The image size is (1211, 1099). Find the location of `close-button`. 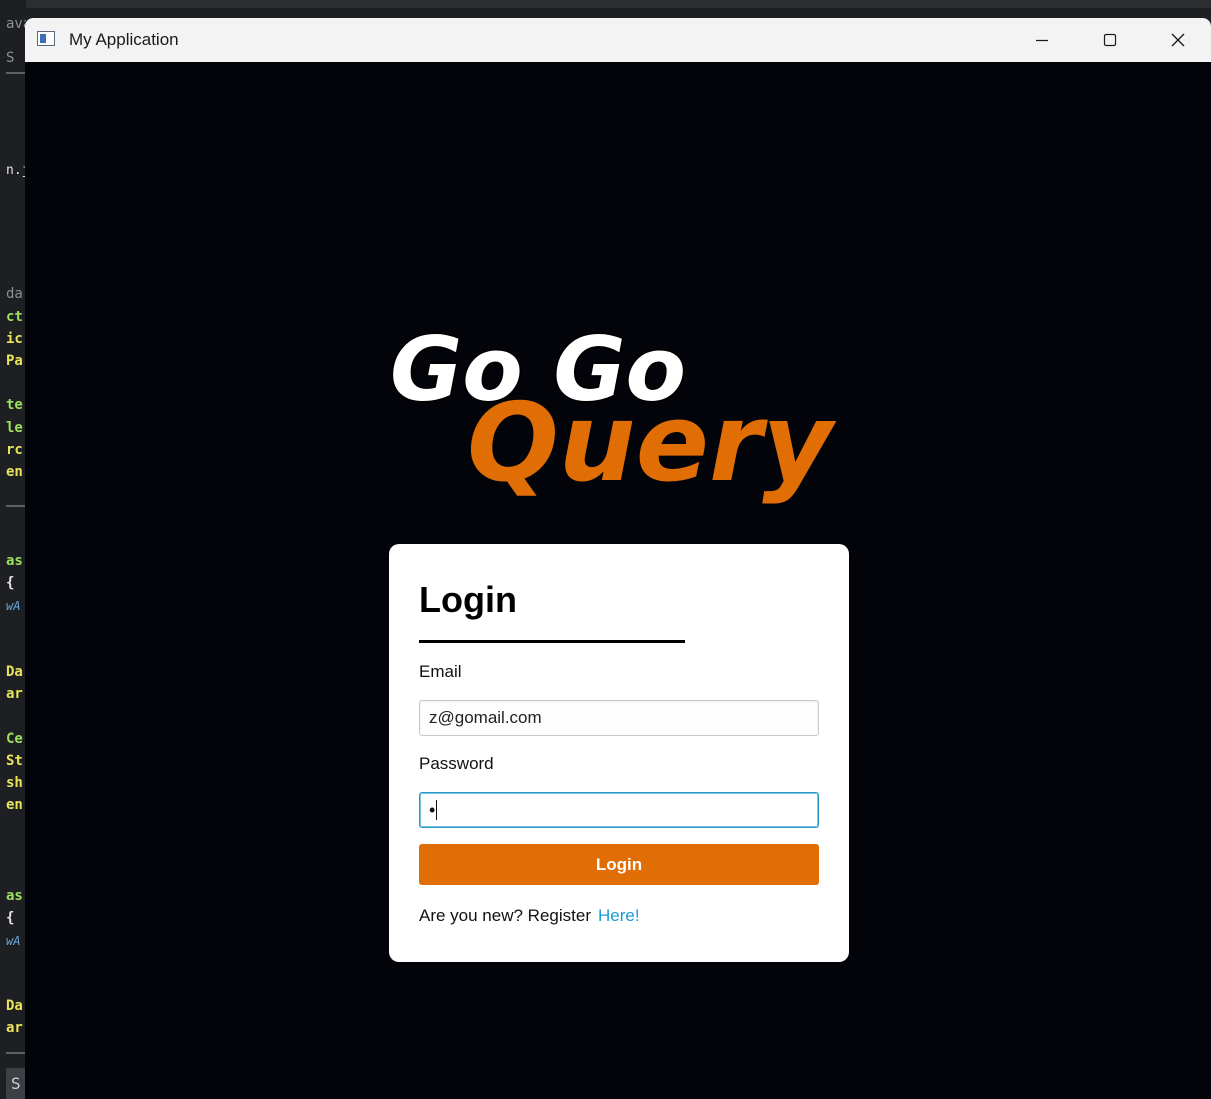

close-button is located at coordinates (1177, 40).